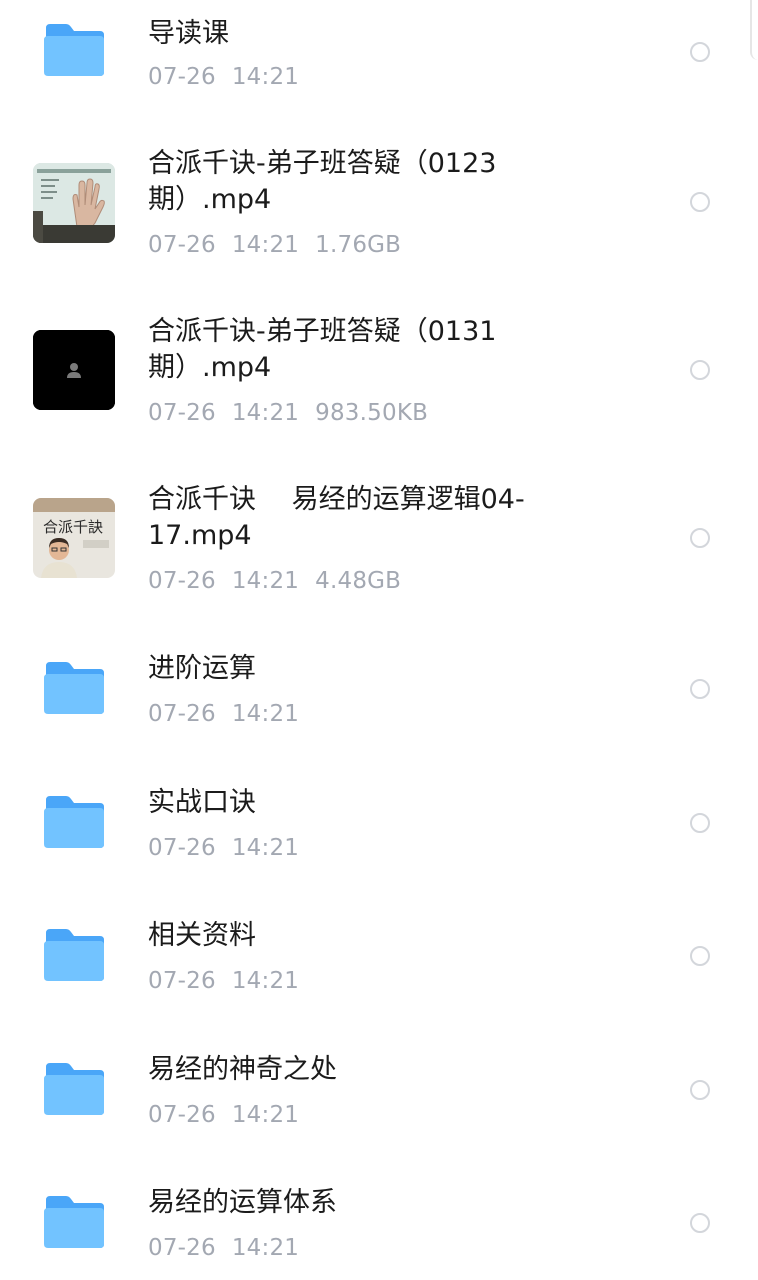 Image resolution: width=758 pixels, height=1280 pixels. Describe the element at coordinates (379, 967) in the screenshot. I see `list-item: 相关资料 07-26 14:21` at that location.